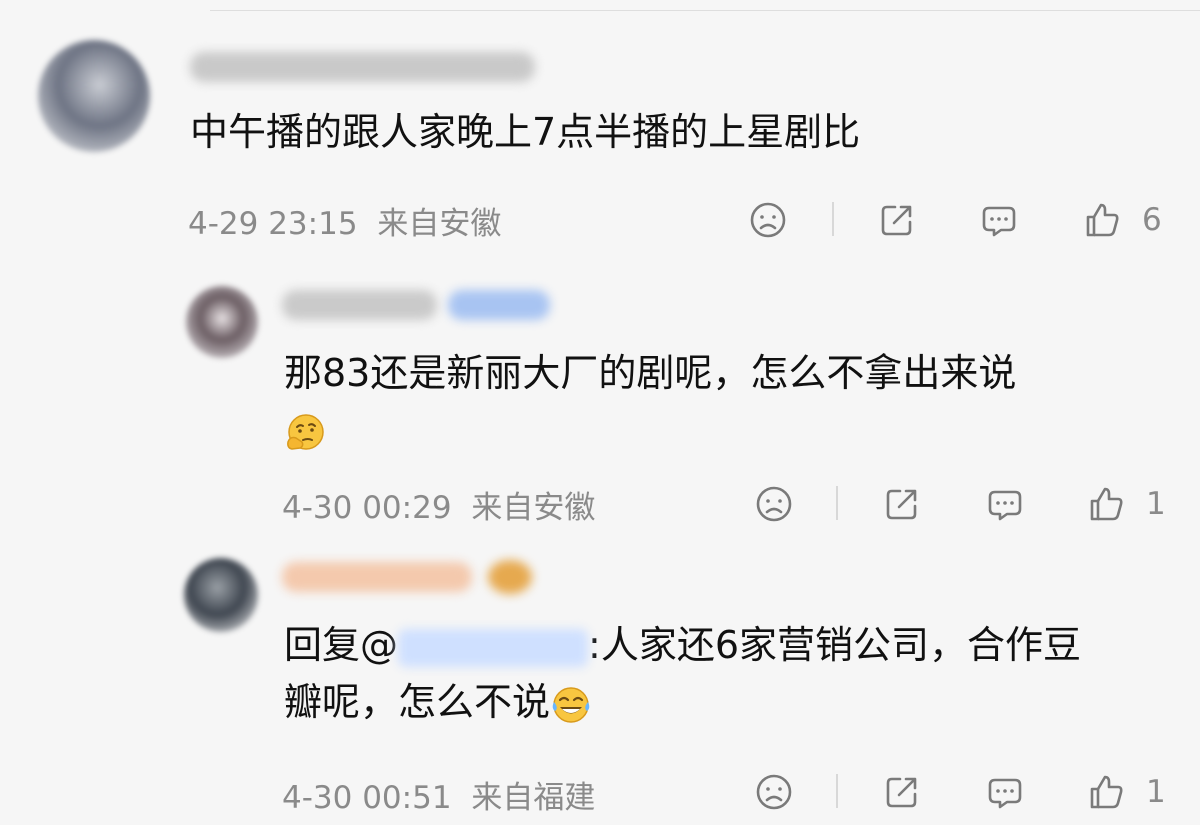 The image size is (1200, 825). I want to click on comment-text: 那83还是新丽大厂的剧呢，怎么不拿出来说, so click(650, 402).